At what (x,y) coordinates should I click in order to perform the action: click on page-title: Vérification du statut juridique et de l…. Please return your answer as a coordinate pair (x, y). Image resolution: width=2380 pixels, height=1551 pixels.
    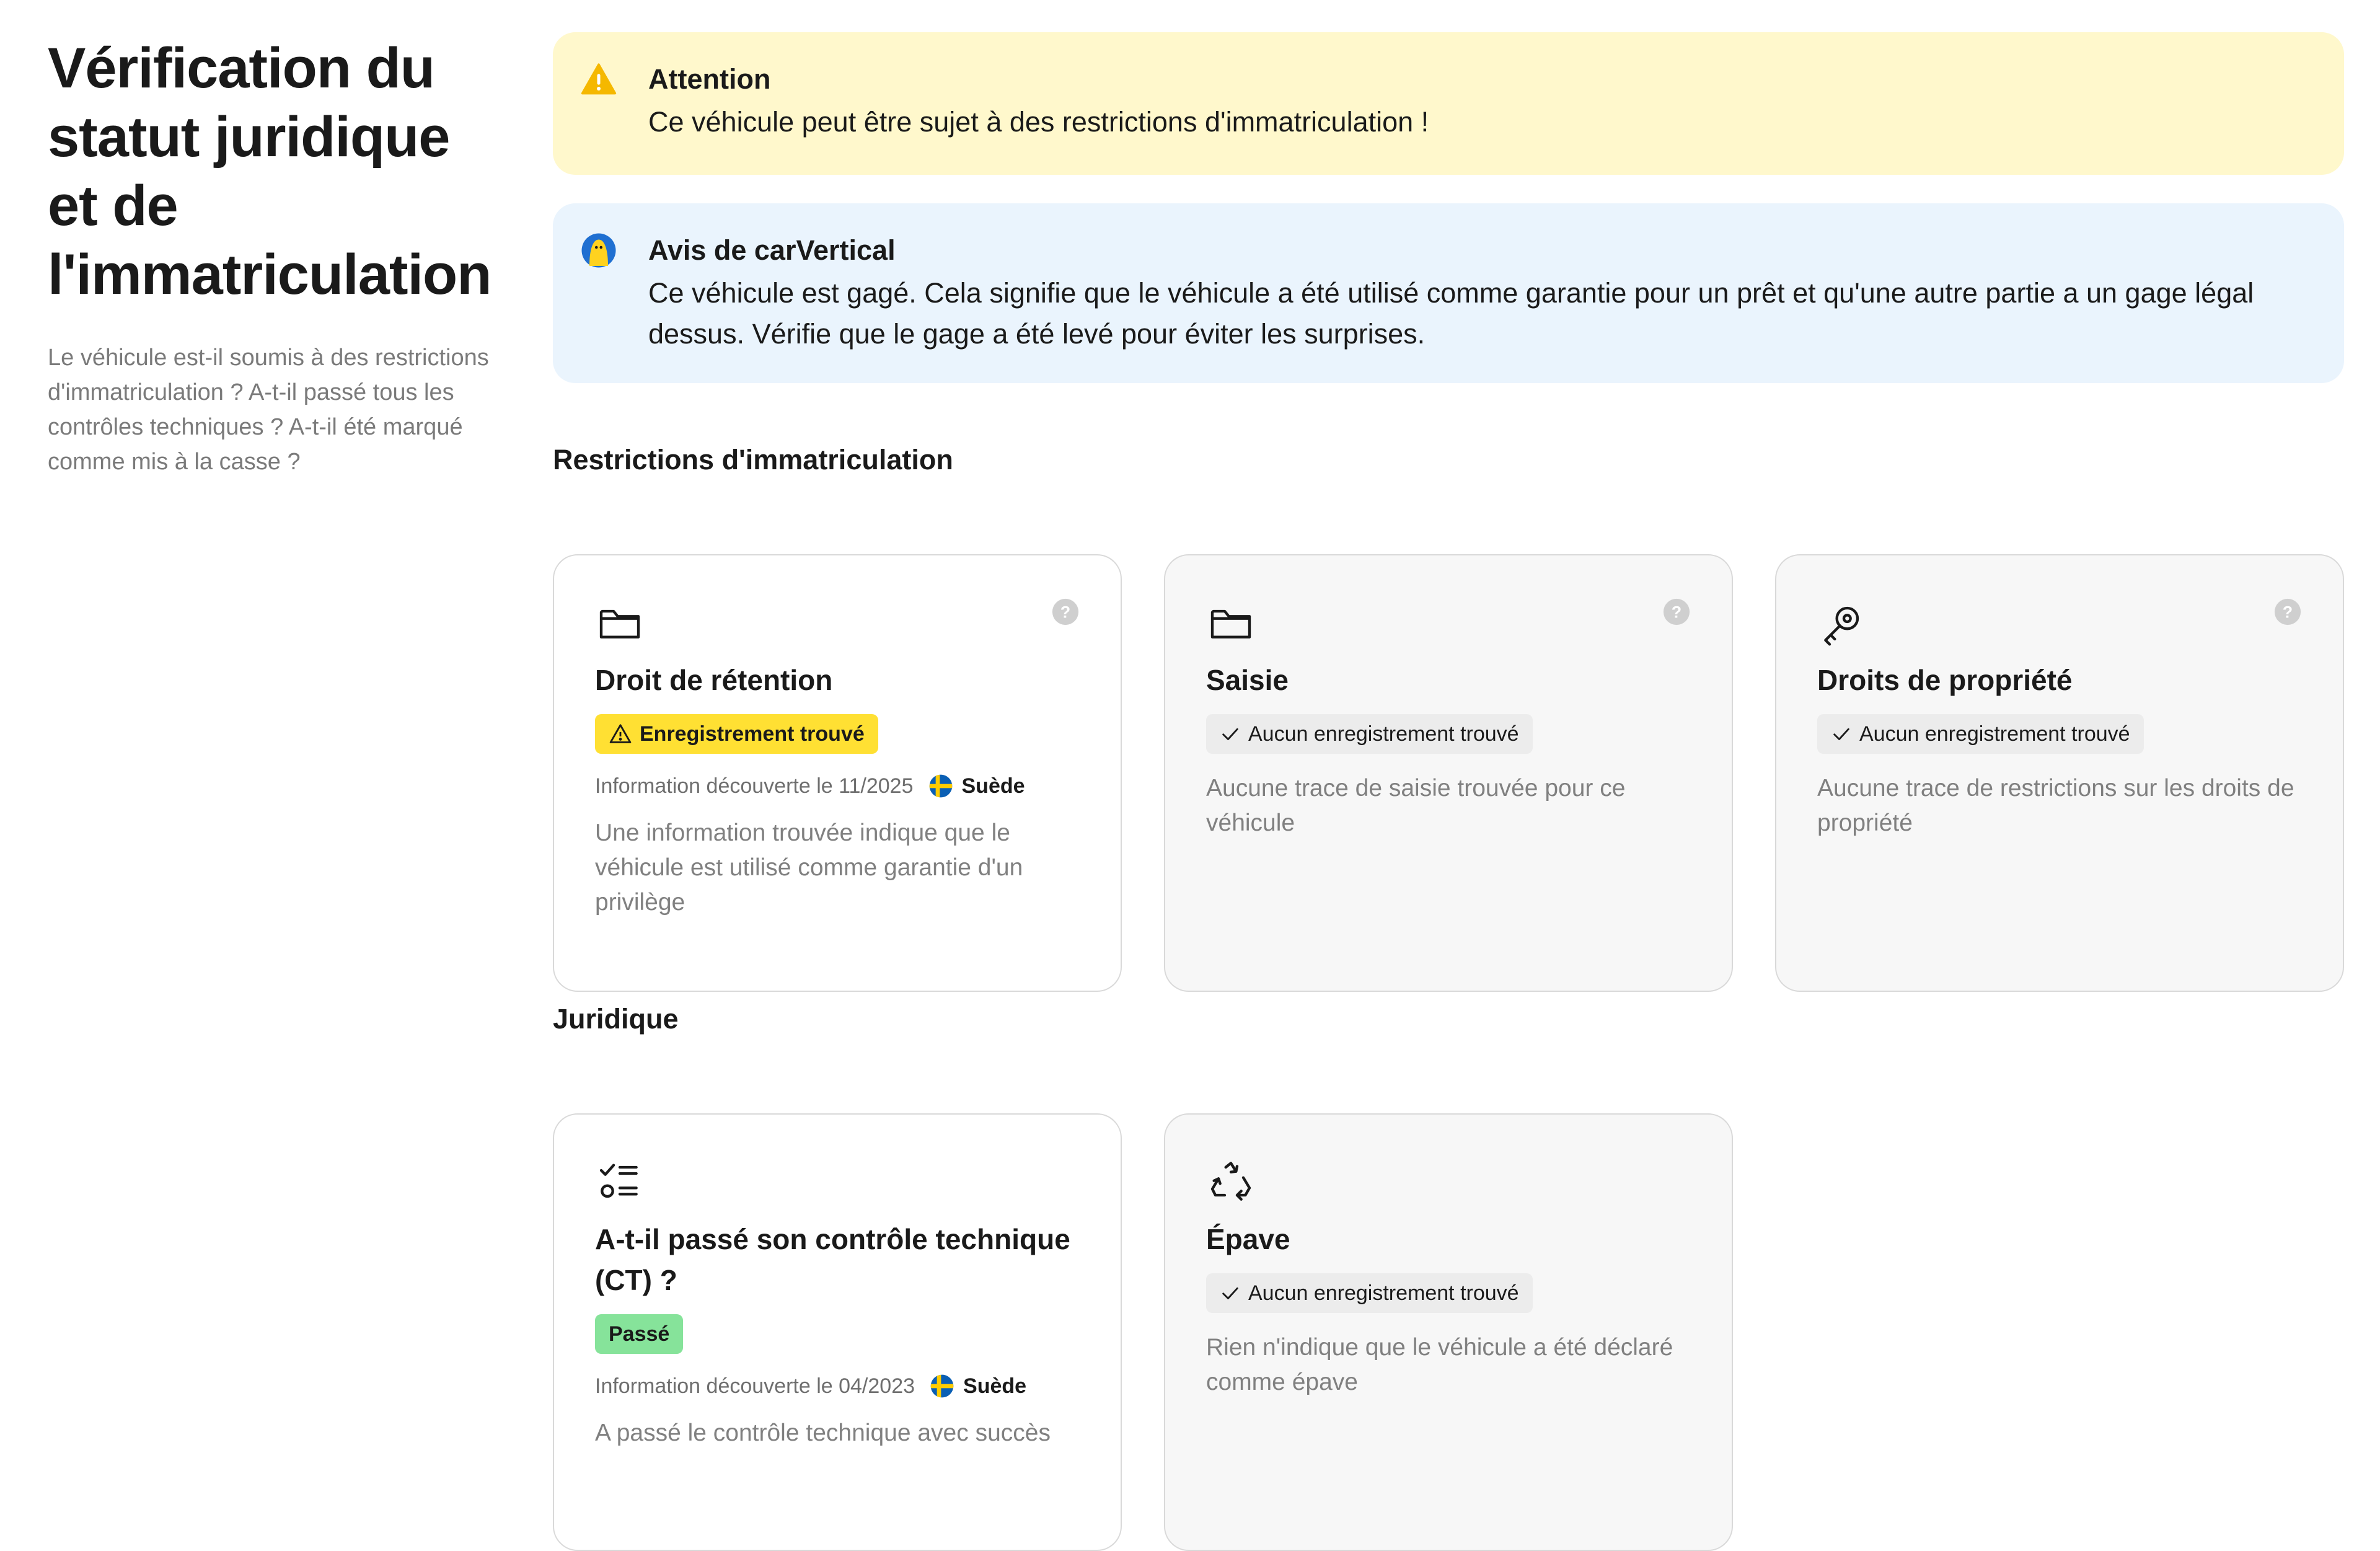
    Looking at the image, I should click on (269, 171).